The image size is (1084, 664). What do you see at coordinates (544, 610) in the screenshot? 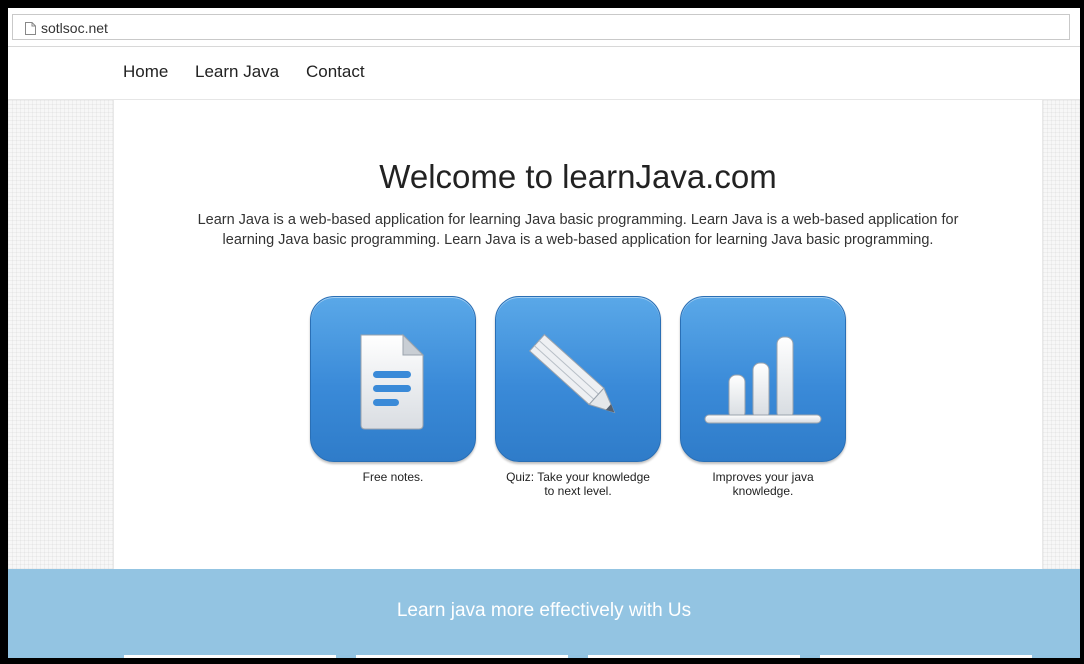
I see `footer-heading: Learn java more effectively with Us` at bounding box center [544, 610].